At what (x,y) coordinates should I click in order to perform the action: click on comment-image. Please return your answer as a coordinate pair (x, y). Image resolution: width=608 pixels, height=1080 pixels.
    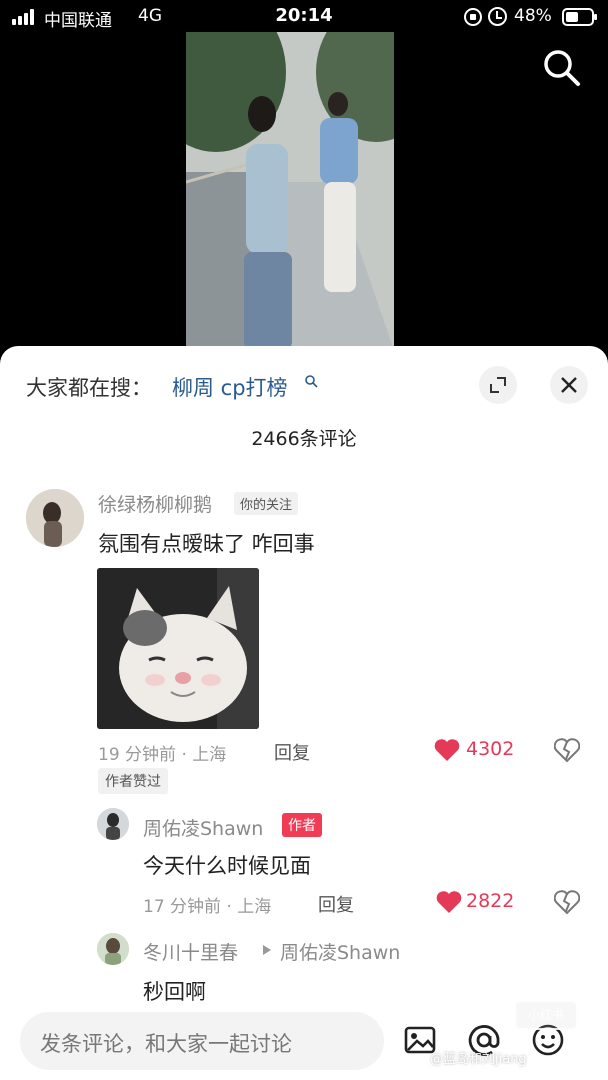
    Looking at the image, I should click on (178, 648).